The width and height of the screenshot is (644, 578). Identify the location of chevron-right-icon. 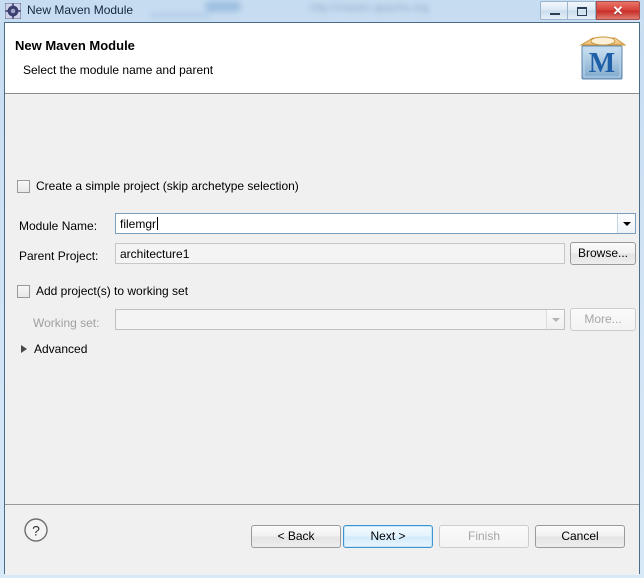
(24, 349).